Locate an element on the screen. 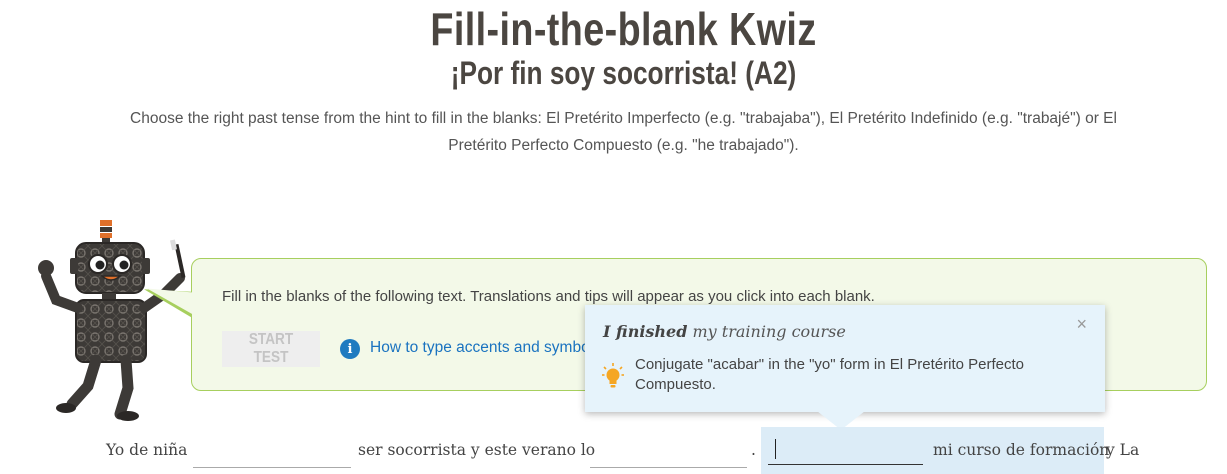 The width and height of the screenshot is (1227, 474). start-test-button: START TEST is located at coordinates (271, 349).